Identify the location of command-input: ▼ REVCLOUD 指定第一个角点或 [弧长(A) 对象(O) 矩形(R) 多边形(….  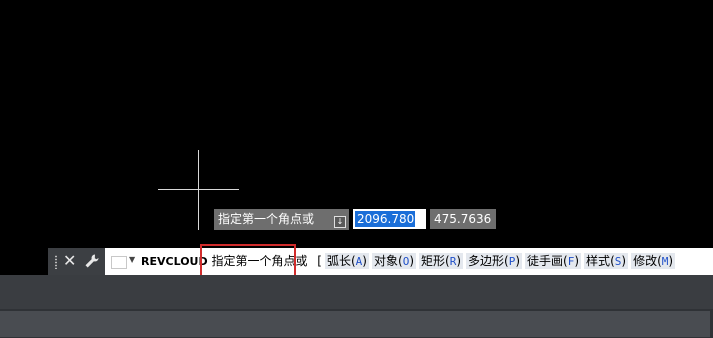
(409, 261).